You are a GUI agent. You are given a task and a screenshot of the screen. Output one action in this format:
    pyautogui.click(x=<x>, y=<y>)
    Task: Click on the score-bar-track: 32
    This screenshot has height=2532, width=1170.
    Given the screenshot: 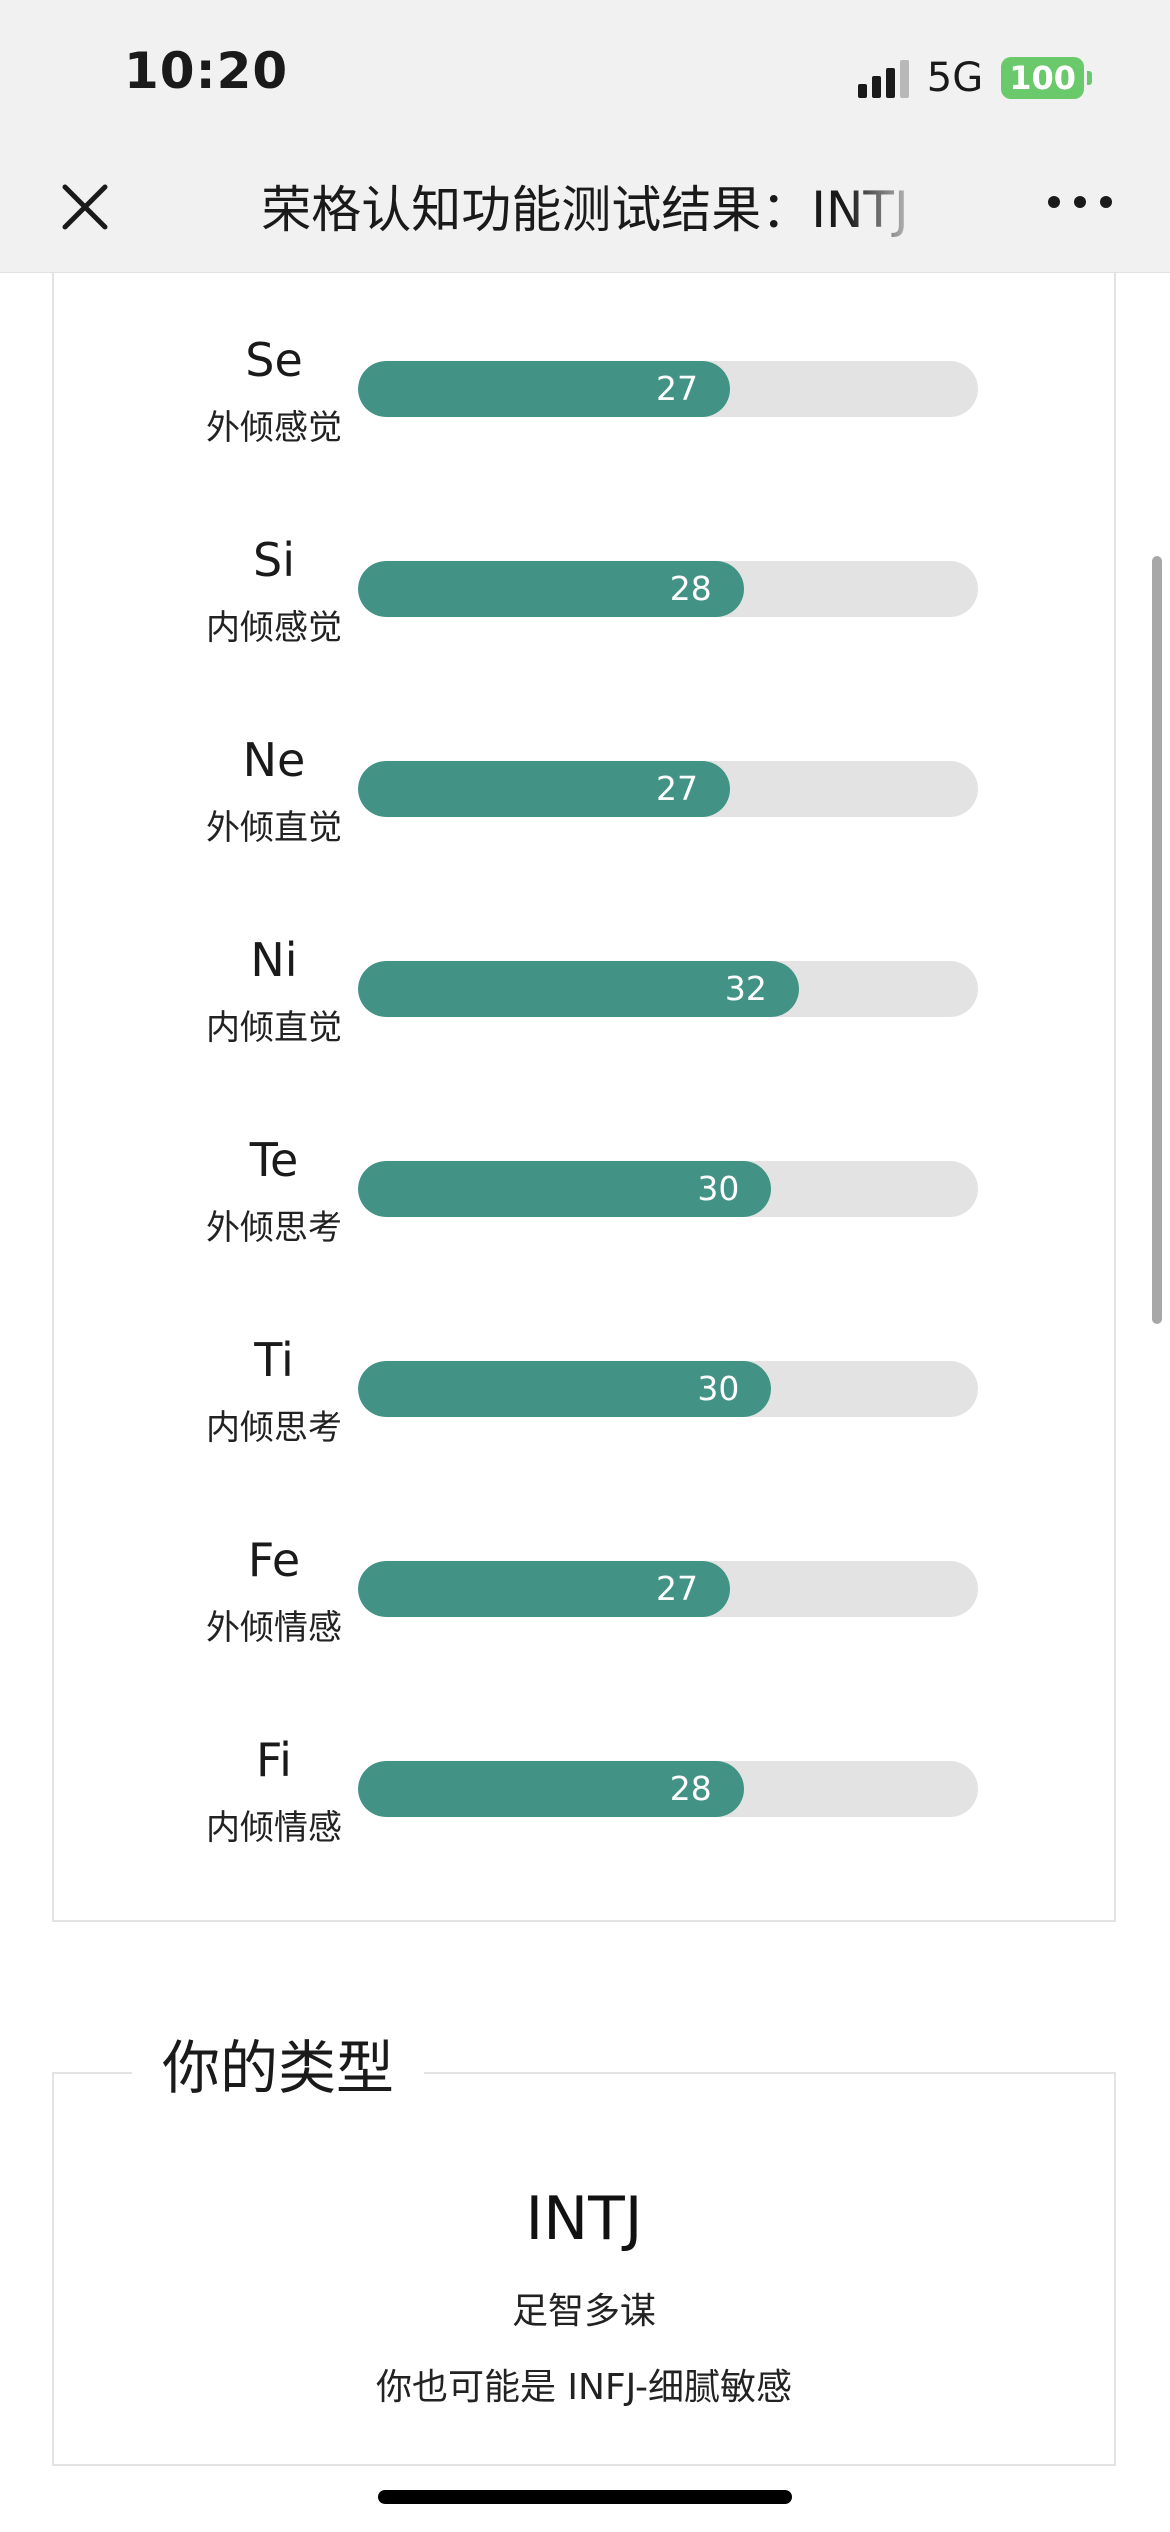 What is the action you would take?
    pyautogui.click(x=668, y=989)
    